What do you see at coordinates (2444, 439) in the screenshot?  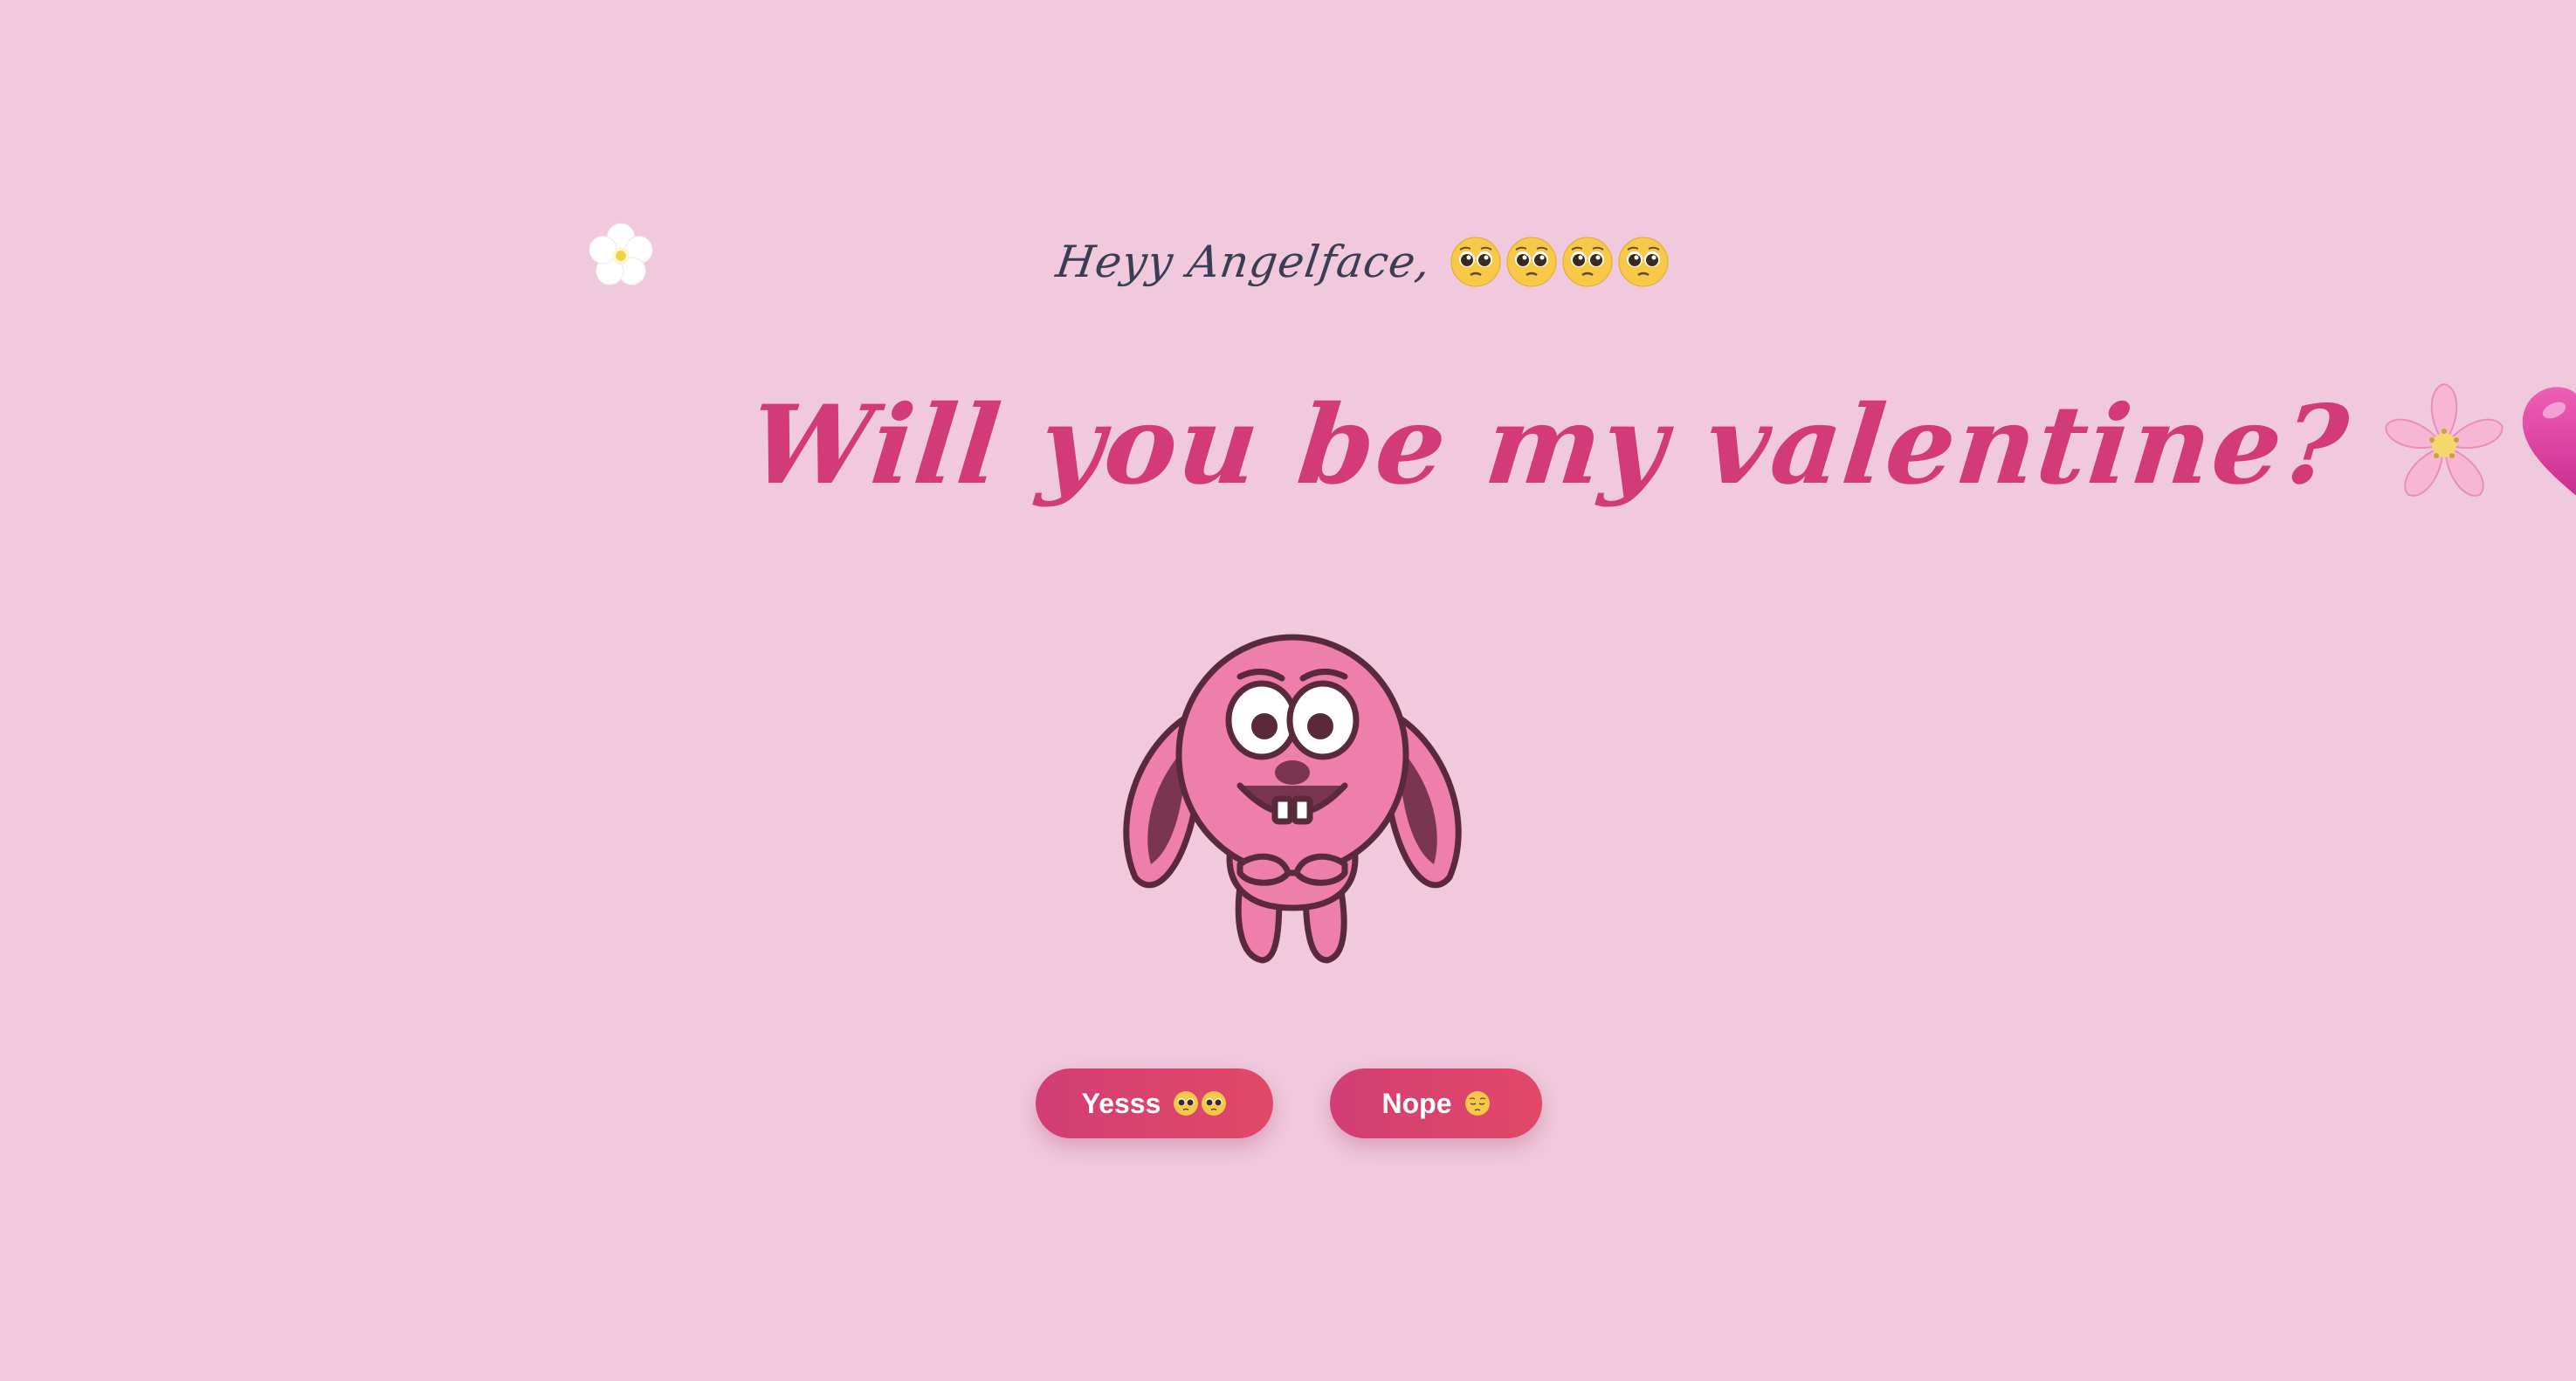 I see `cherry-blossom-emoji` at bounding box center [2444, 439].